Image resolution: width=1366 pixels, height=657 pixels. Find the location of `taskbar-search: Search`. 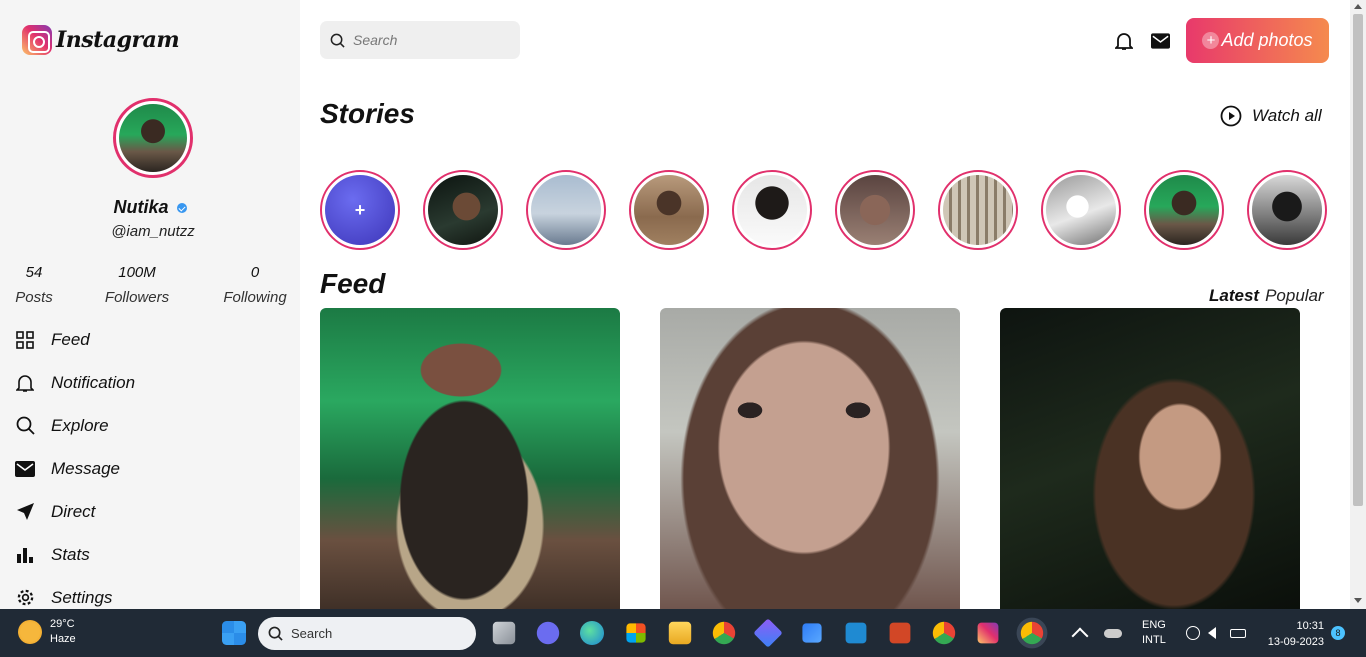

taskbar-search: Search is located at coordinates (367, 633).